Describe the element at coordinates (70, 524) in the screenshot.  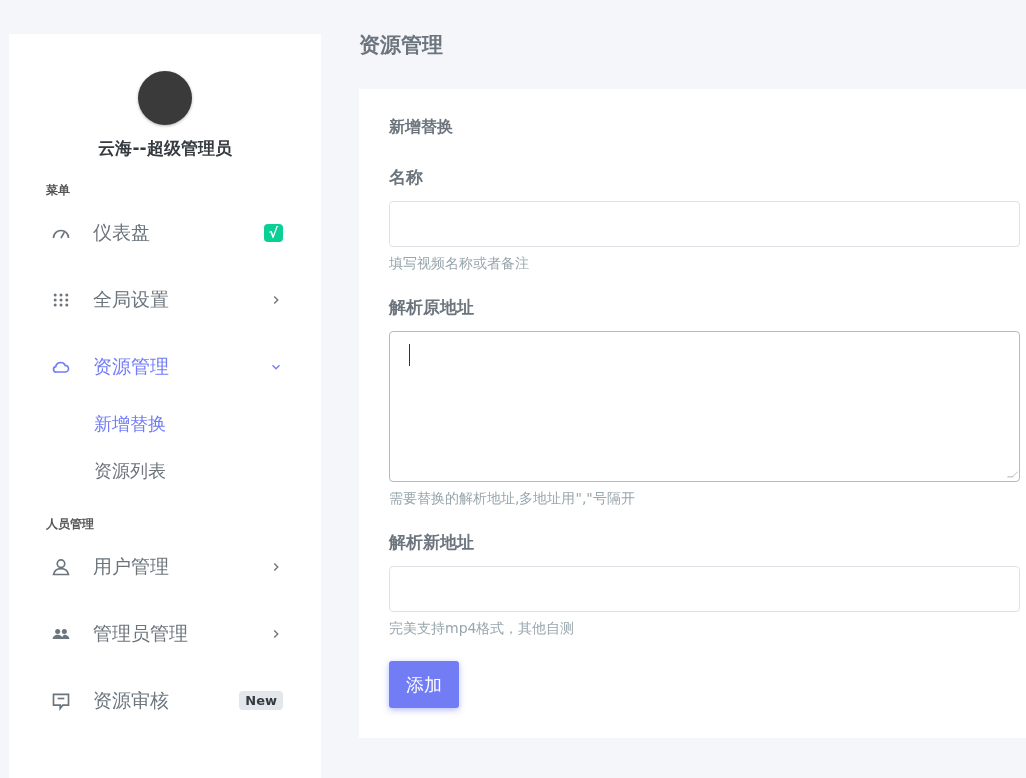
I see `menu-section-title: 人员管理` at that location.